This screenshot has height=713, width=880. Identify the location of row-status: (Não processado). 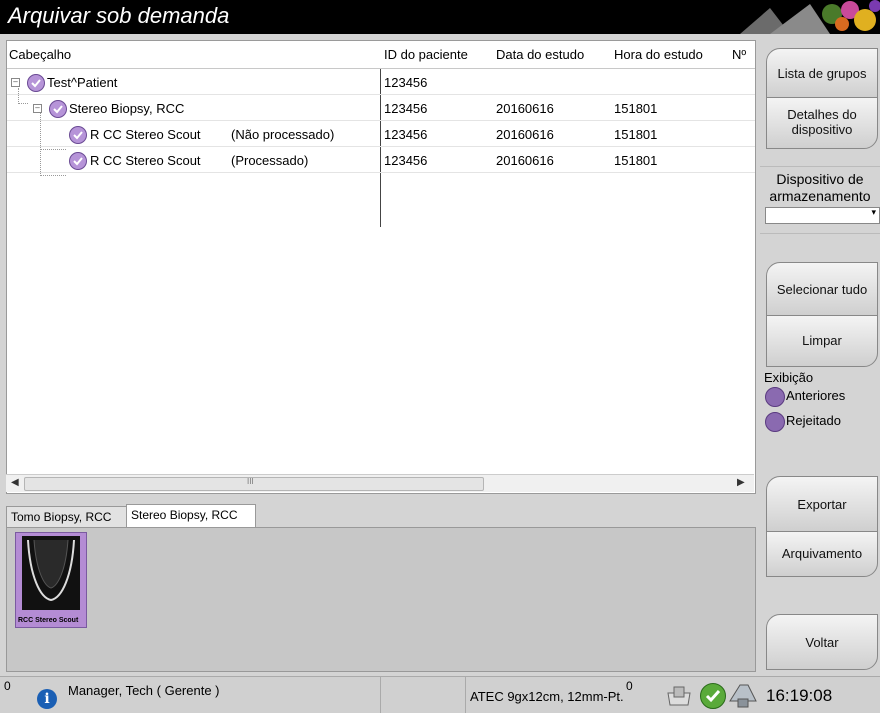
(283, 134).